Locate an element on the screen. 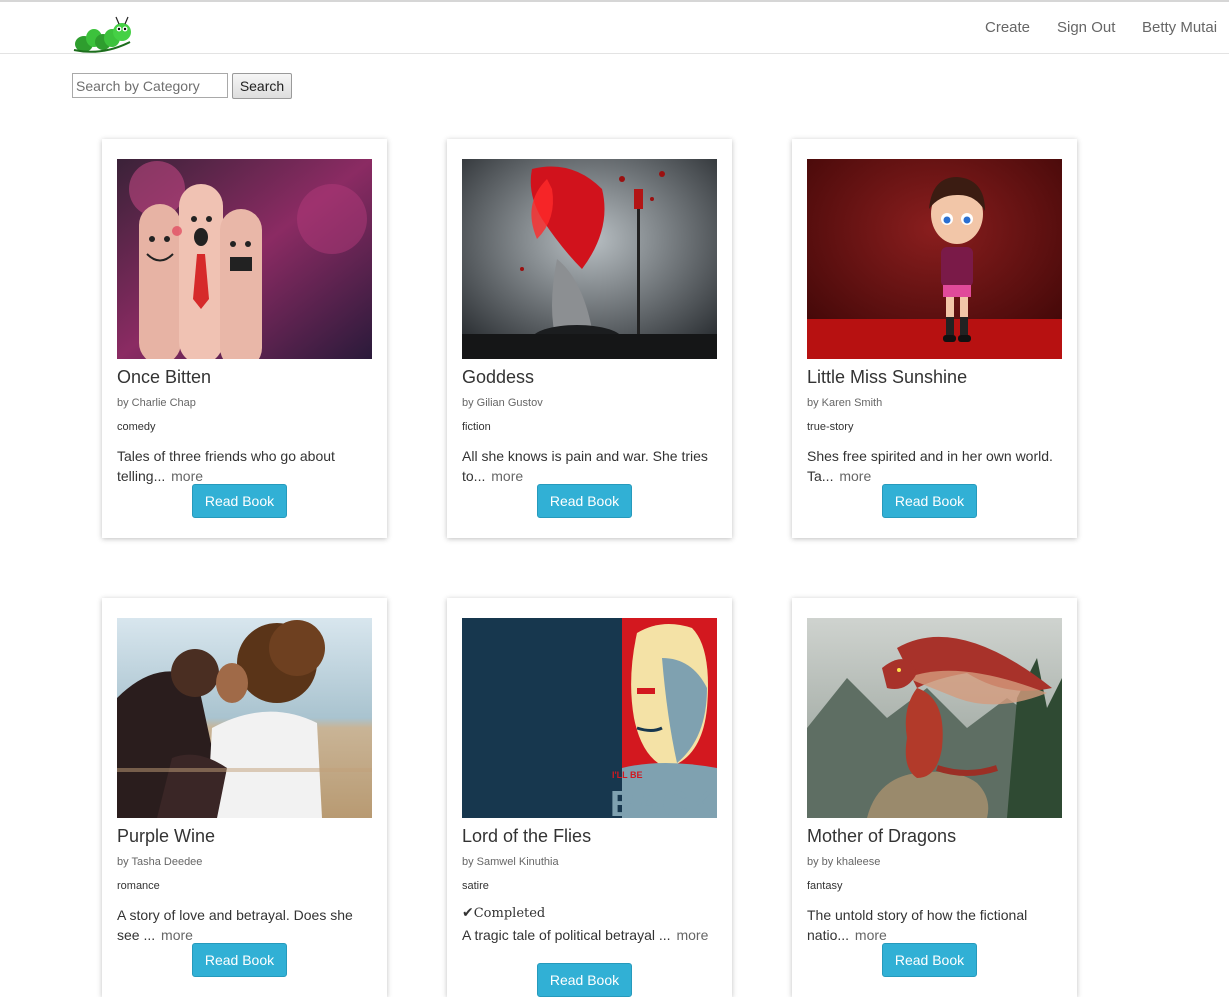 The width and height of the screenshot is (1229, 997). book-author: by Karen Smith is located at coordinates (845, 403).